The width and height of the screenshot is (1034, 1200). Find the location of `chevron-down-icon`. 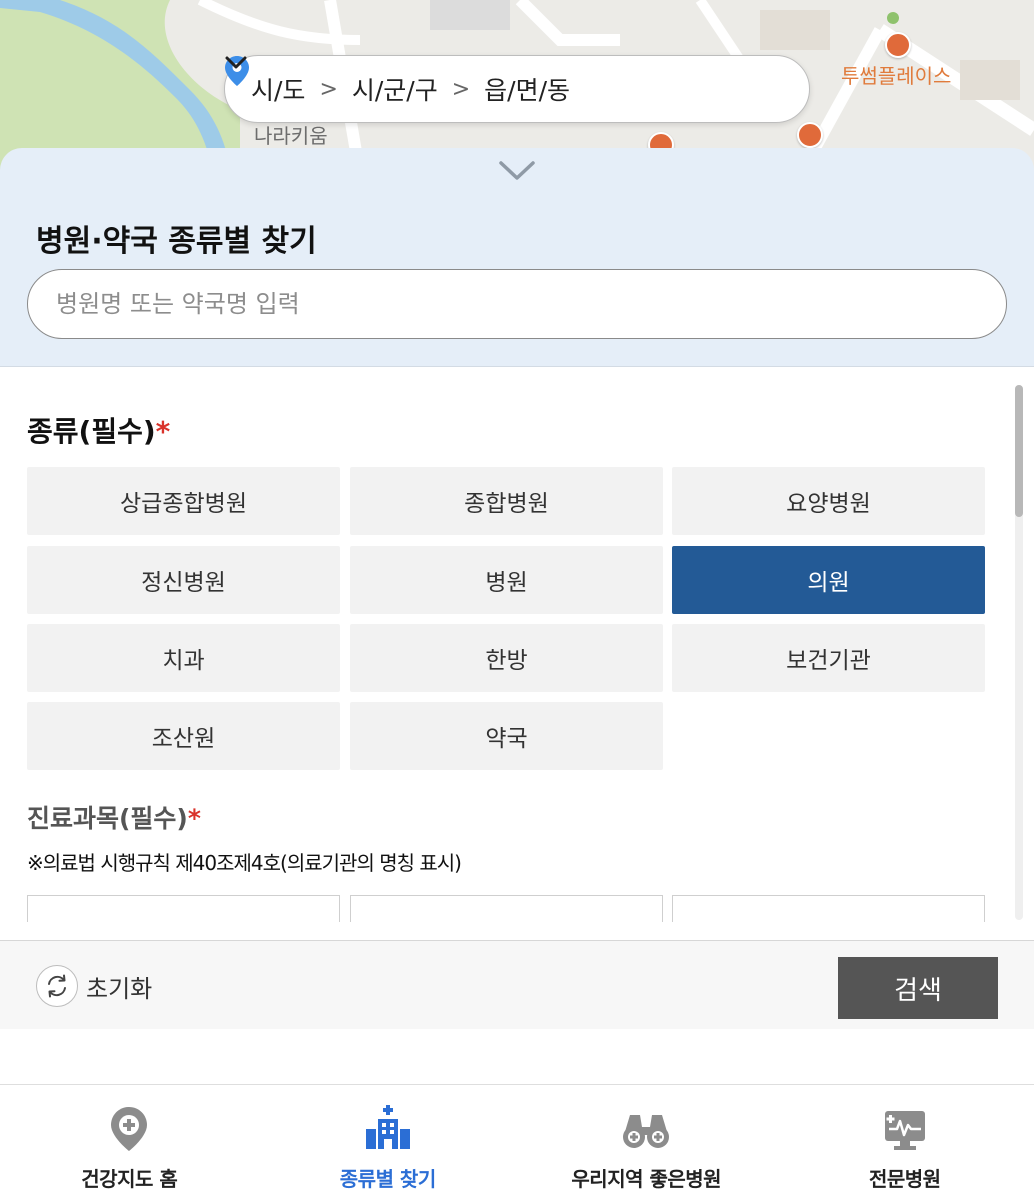

chevron-down-icon is located at coordinates (236, 63).